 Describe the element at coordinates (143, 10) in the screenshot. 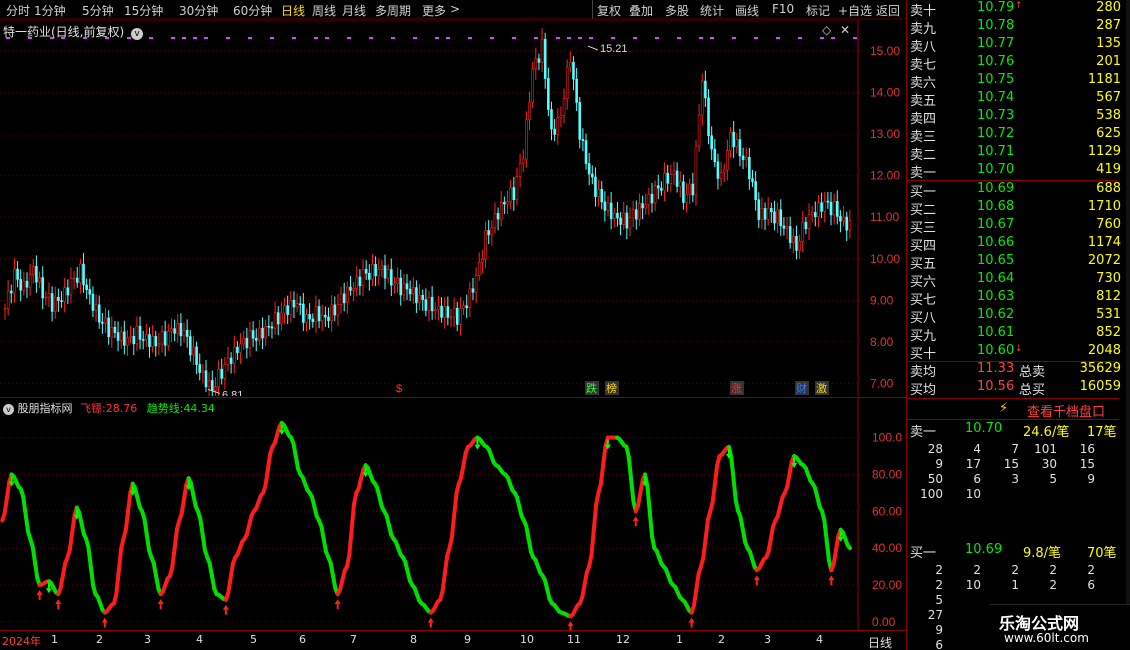

I see `period-tab-15min: 15分钟` at that location.